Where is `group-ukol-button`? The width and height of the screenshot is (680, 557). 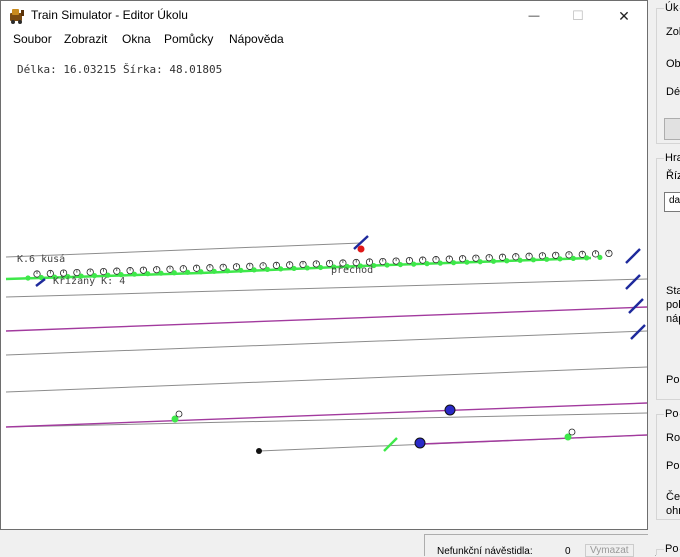
group-ukol-button is located at coordinates (672, 129).